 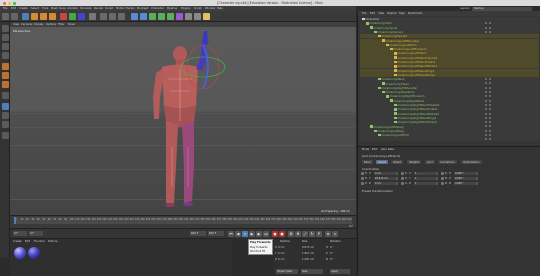 I want to click on live-selection-icon, so click(x=25, y=16).